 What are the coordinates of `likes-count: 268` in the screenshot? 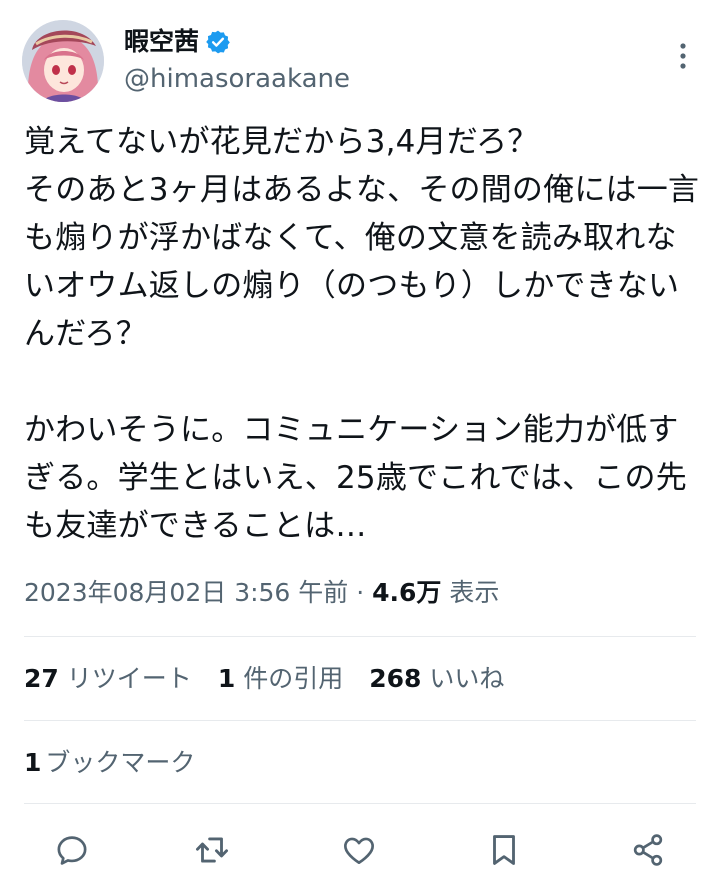 It's located at (395, 678).